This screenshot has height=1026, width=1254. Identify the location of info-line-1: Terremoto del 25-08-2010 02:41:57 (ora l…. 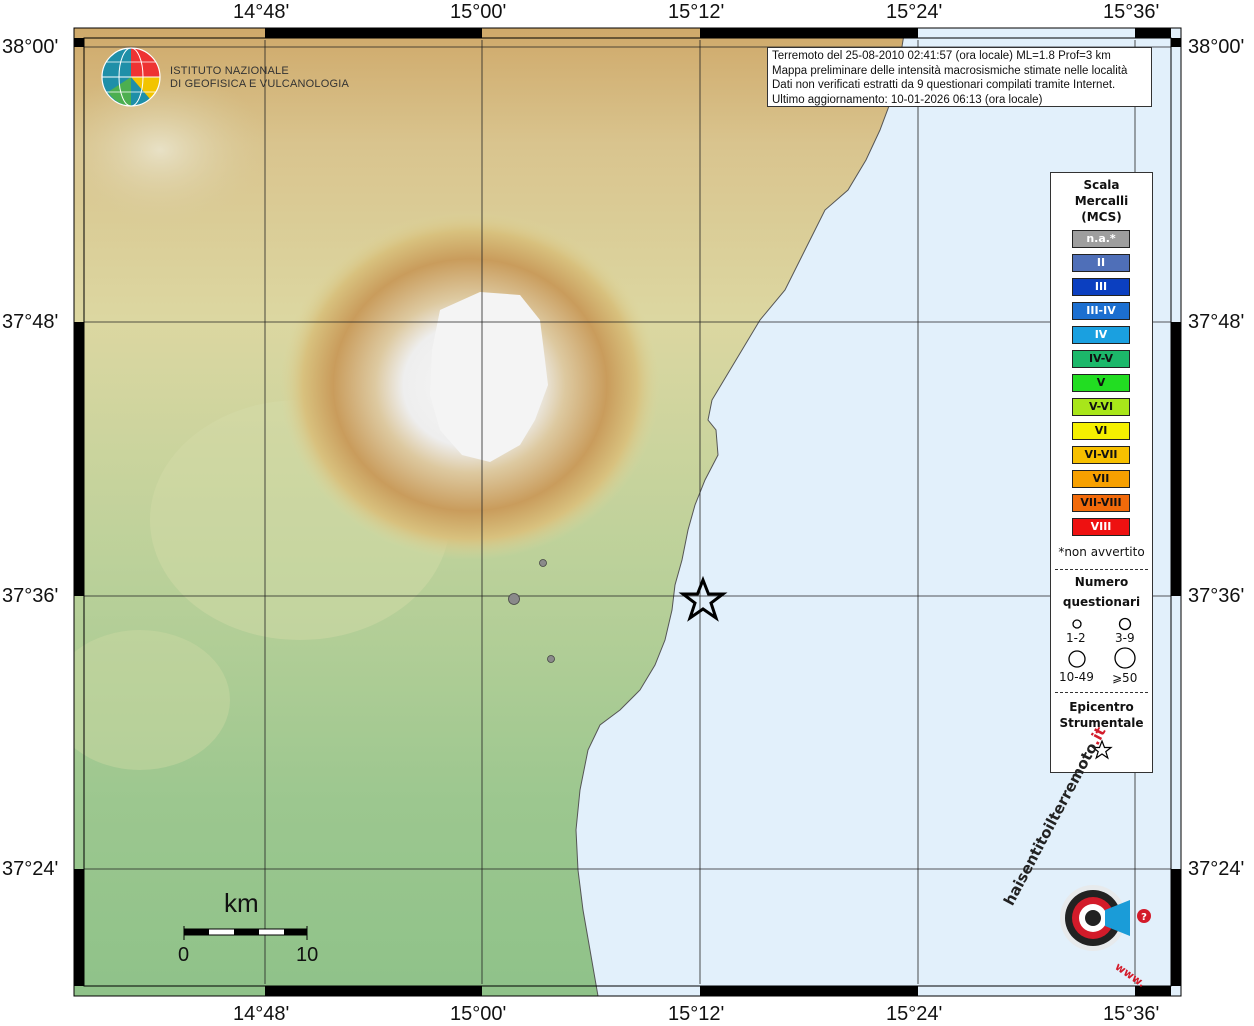
(941, 56).